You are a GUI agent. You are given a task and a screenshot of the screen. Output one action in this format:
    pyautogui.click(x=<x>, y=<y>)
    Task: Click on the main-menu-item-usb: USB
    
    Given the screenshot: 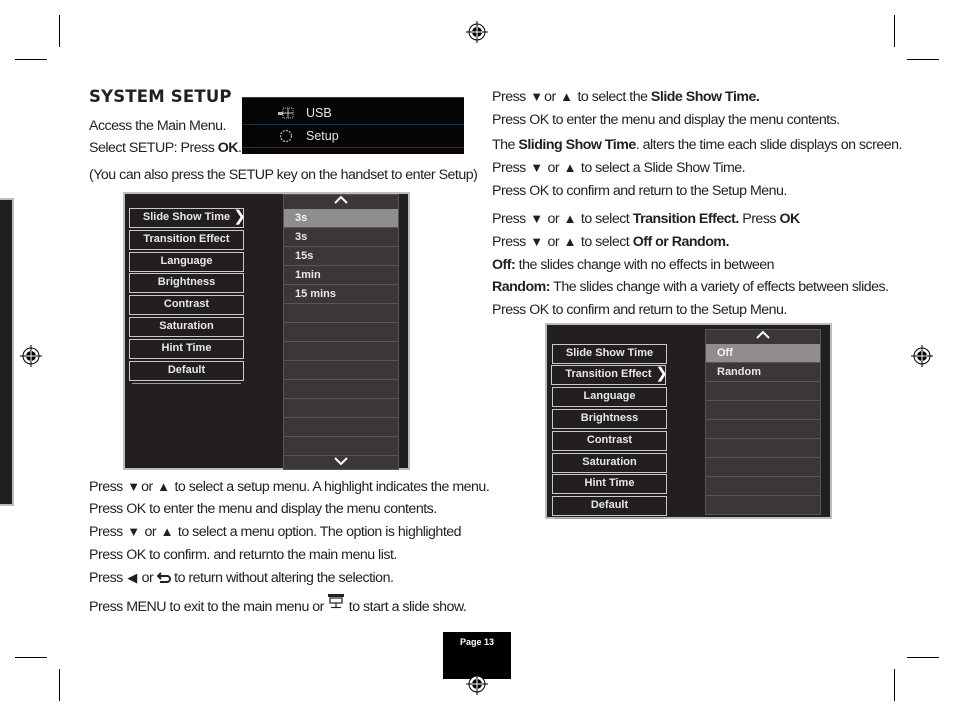 What is the action you would take?
    pyautogui.click(x=353, y=114)
    